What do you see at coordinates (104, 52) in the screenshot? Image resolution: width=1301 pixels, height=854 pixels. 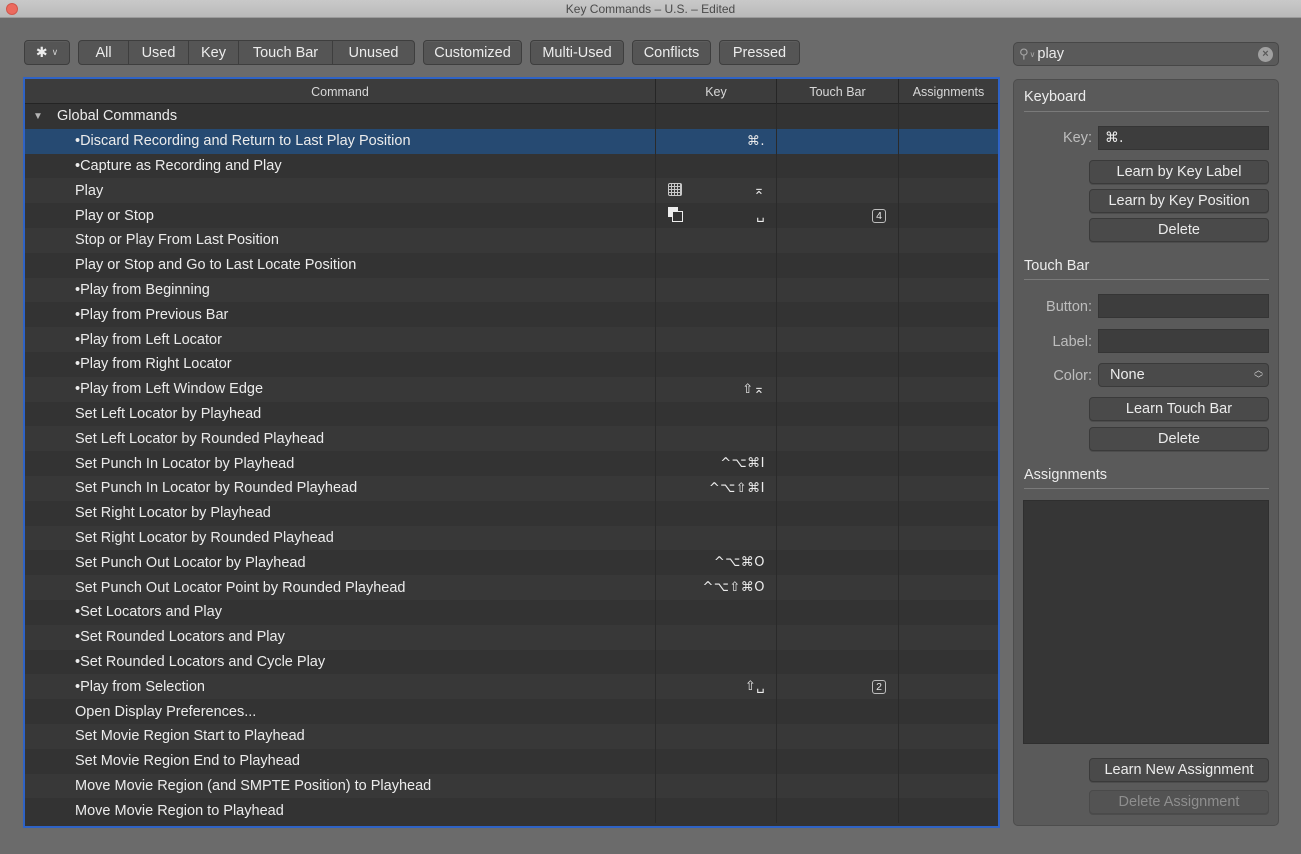 I see `filter-all: All` at bounding box center [104, 52].